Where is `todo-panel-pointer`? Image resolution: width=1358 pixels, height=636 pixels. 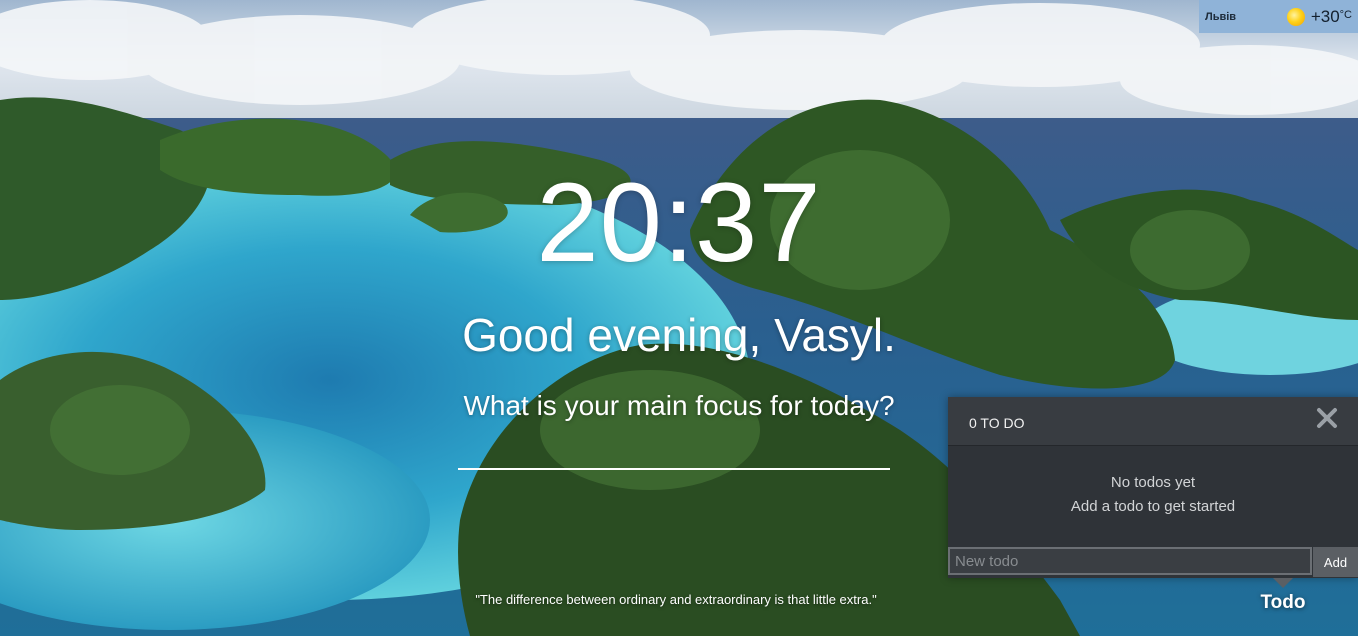 todo-panel-pointer is located at coordinates (1283, 583).